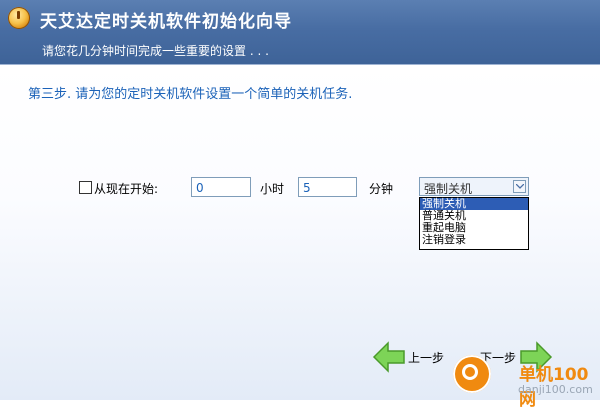  What do you see at coordinates (426, 358) in the screenshot?
I see `back-label: 上一步` at bounding box center [426, 358].